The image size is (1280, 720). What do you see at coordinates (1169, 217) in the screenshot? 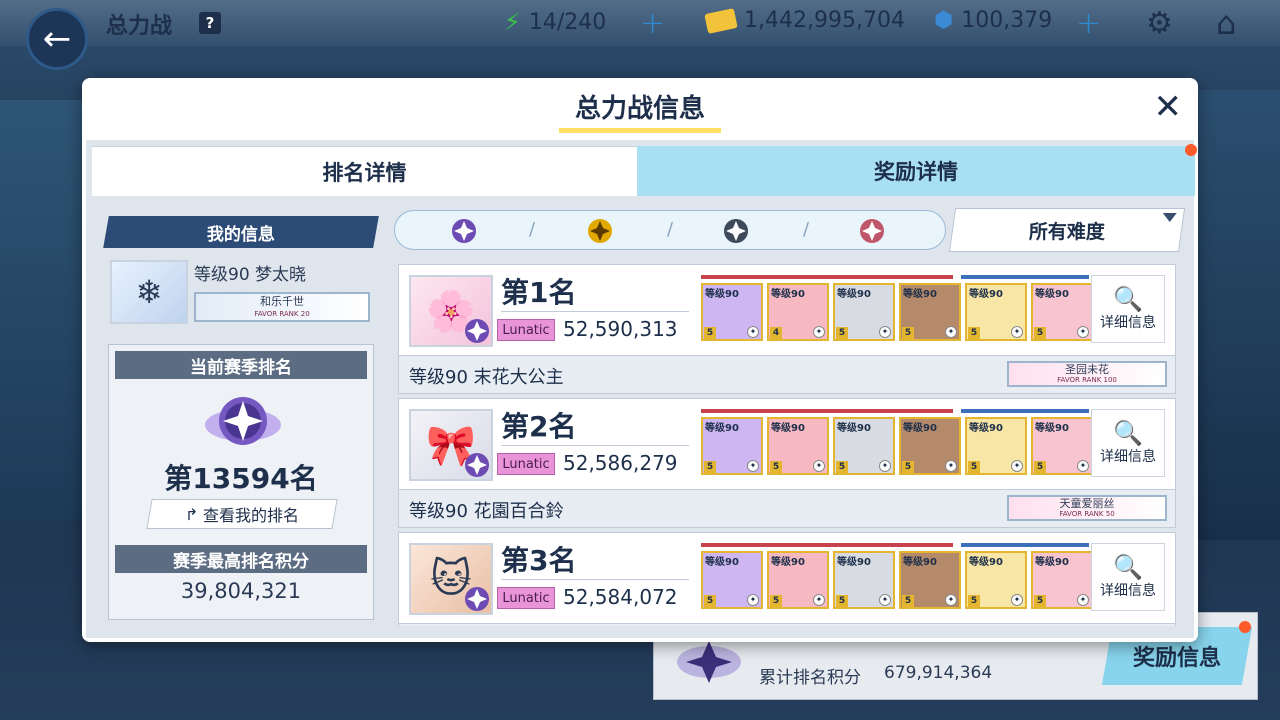
I see `dropdown-triangle-icon` at bounding box center [1169, 217].